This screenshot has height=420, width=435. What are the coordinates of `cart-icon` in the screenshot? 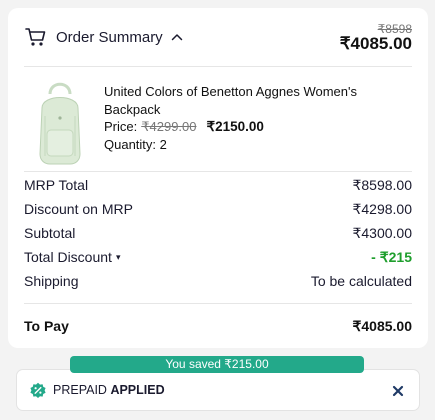 It's located at (35, 37).